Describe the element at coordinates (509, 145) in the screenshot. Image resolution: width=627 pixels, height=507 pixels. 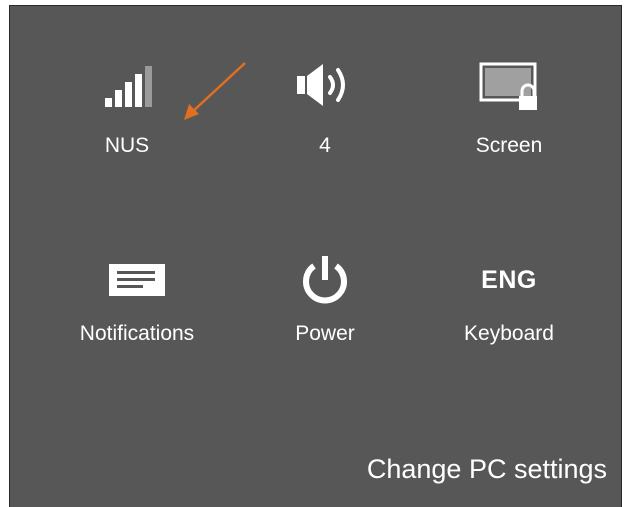
I see `screen-label: Screen` at that location.